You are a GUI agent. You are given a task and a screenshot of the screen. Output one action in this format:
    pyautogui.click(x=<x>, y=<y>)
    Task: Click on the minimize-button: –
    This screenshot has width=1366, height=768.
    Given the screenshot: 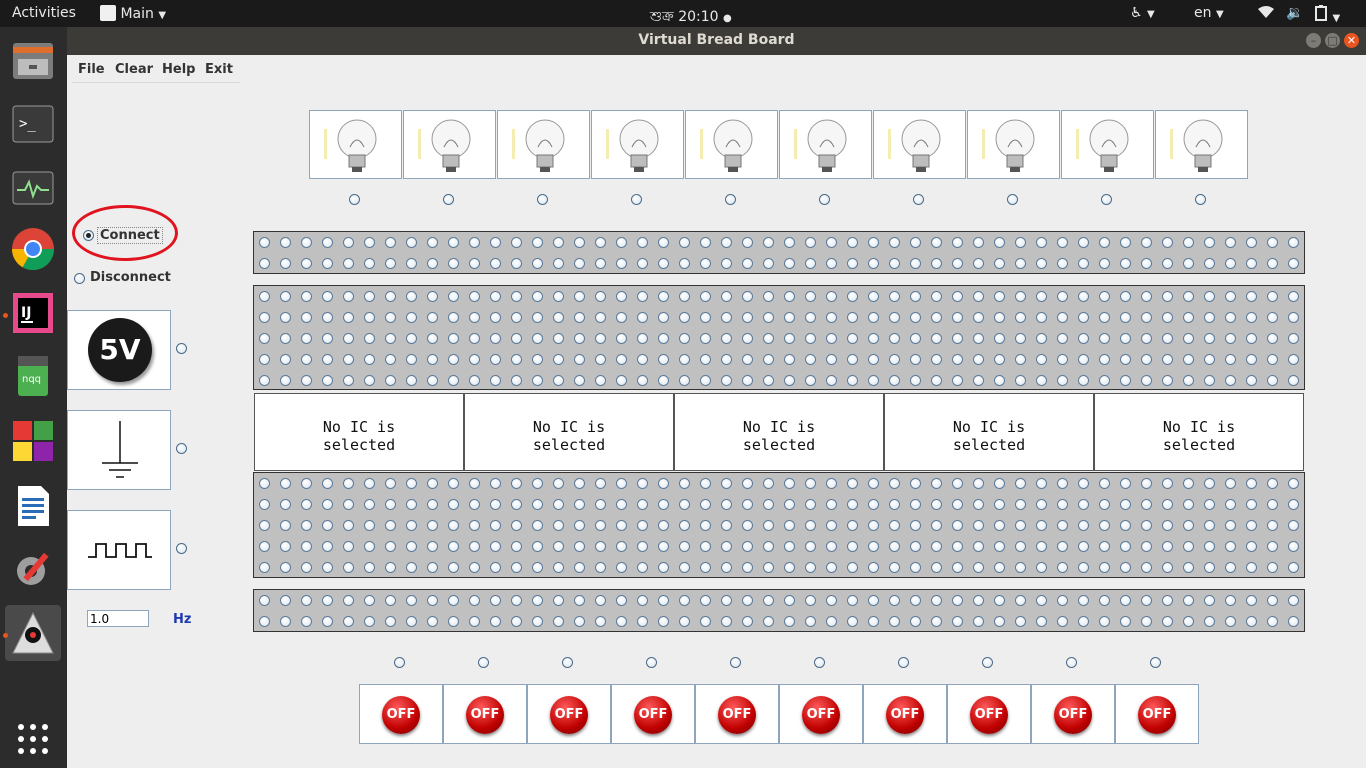 What is the action you would take?
    pyautogui.click(x=1313, y=40)
    